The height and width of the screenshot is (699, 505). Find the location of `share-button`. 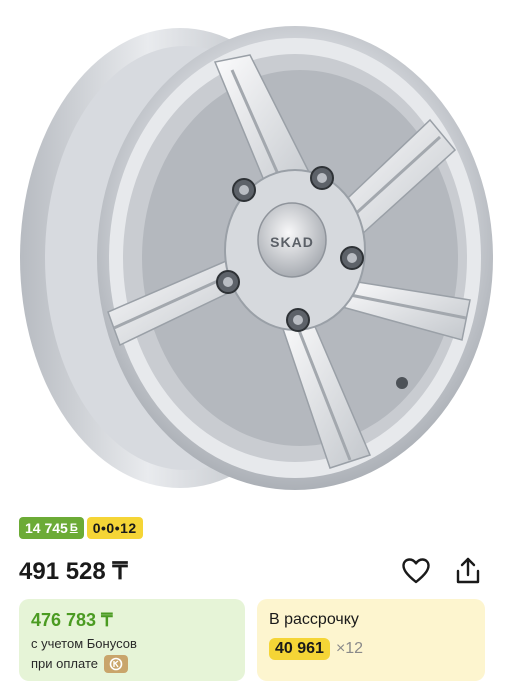

share-button is located at coordinates (468, 571).